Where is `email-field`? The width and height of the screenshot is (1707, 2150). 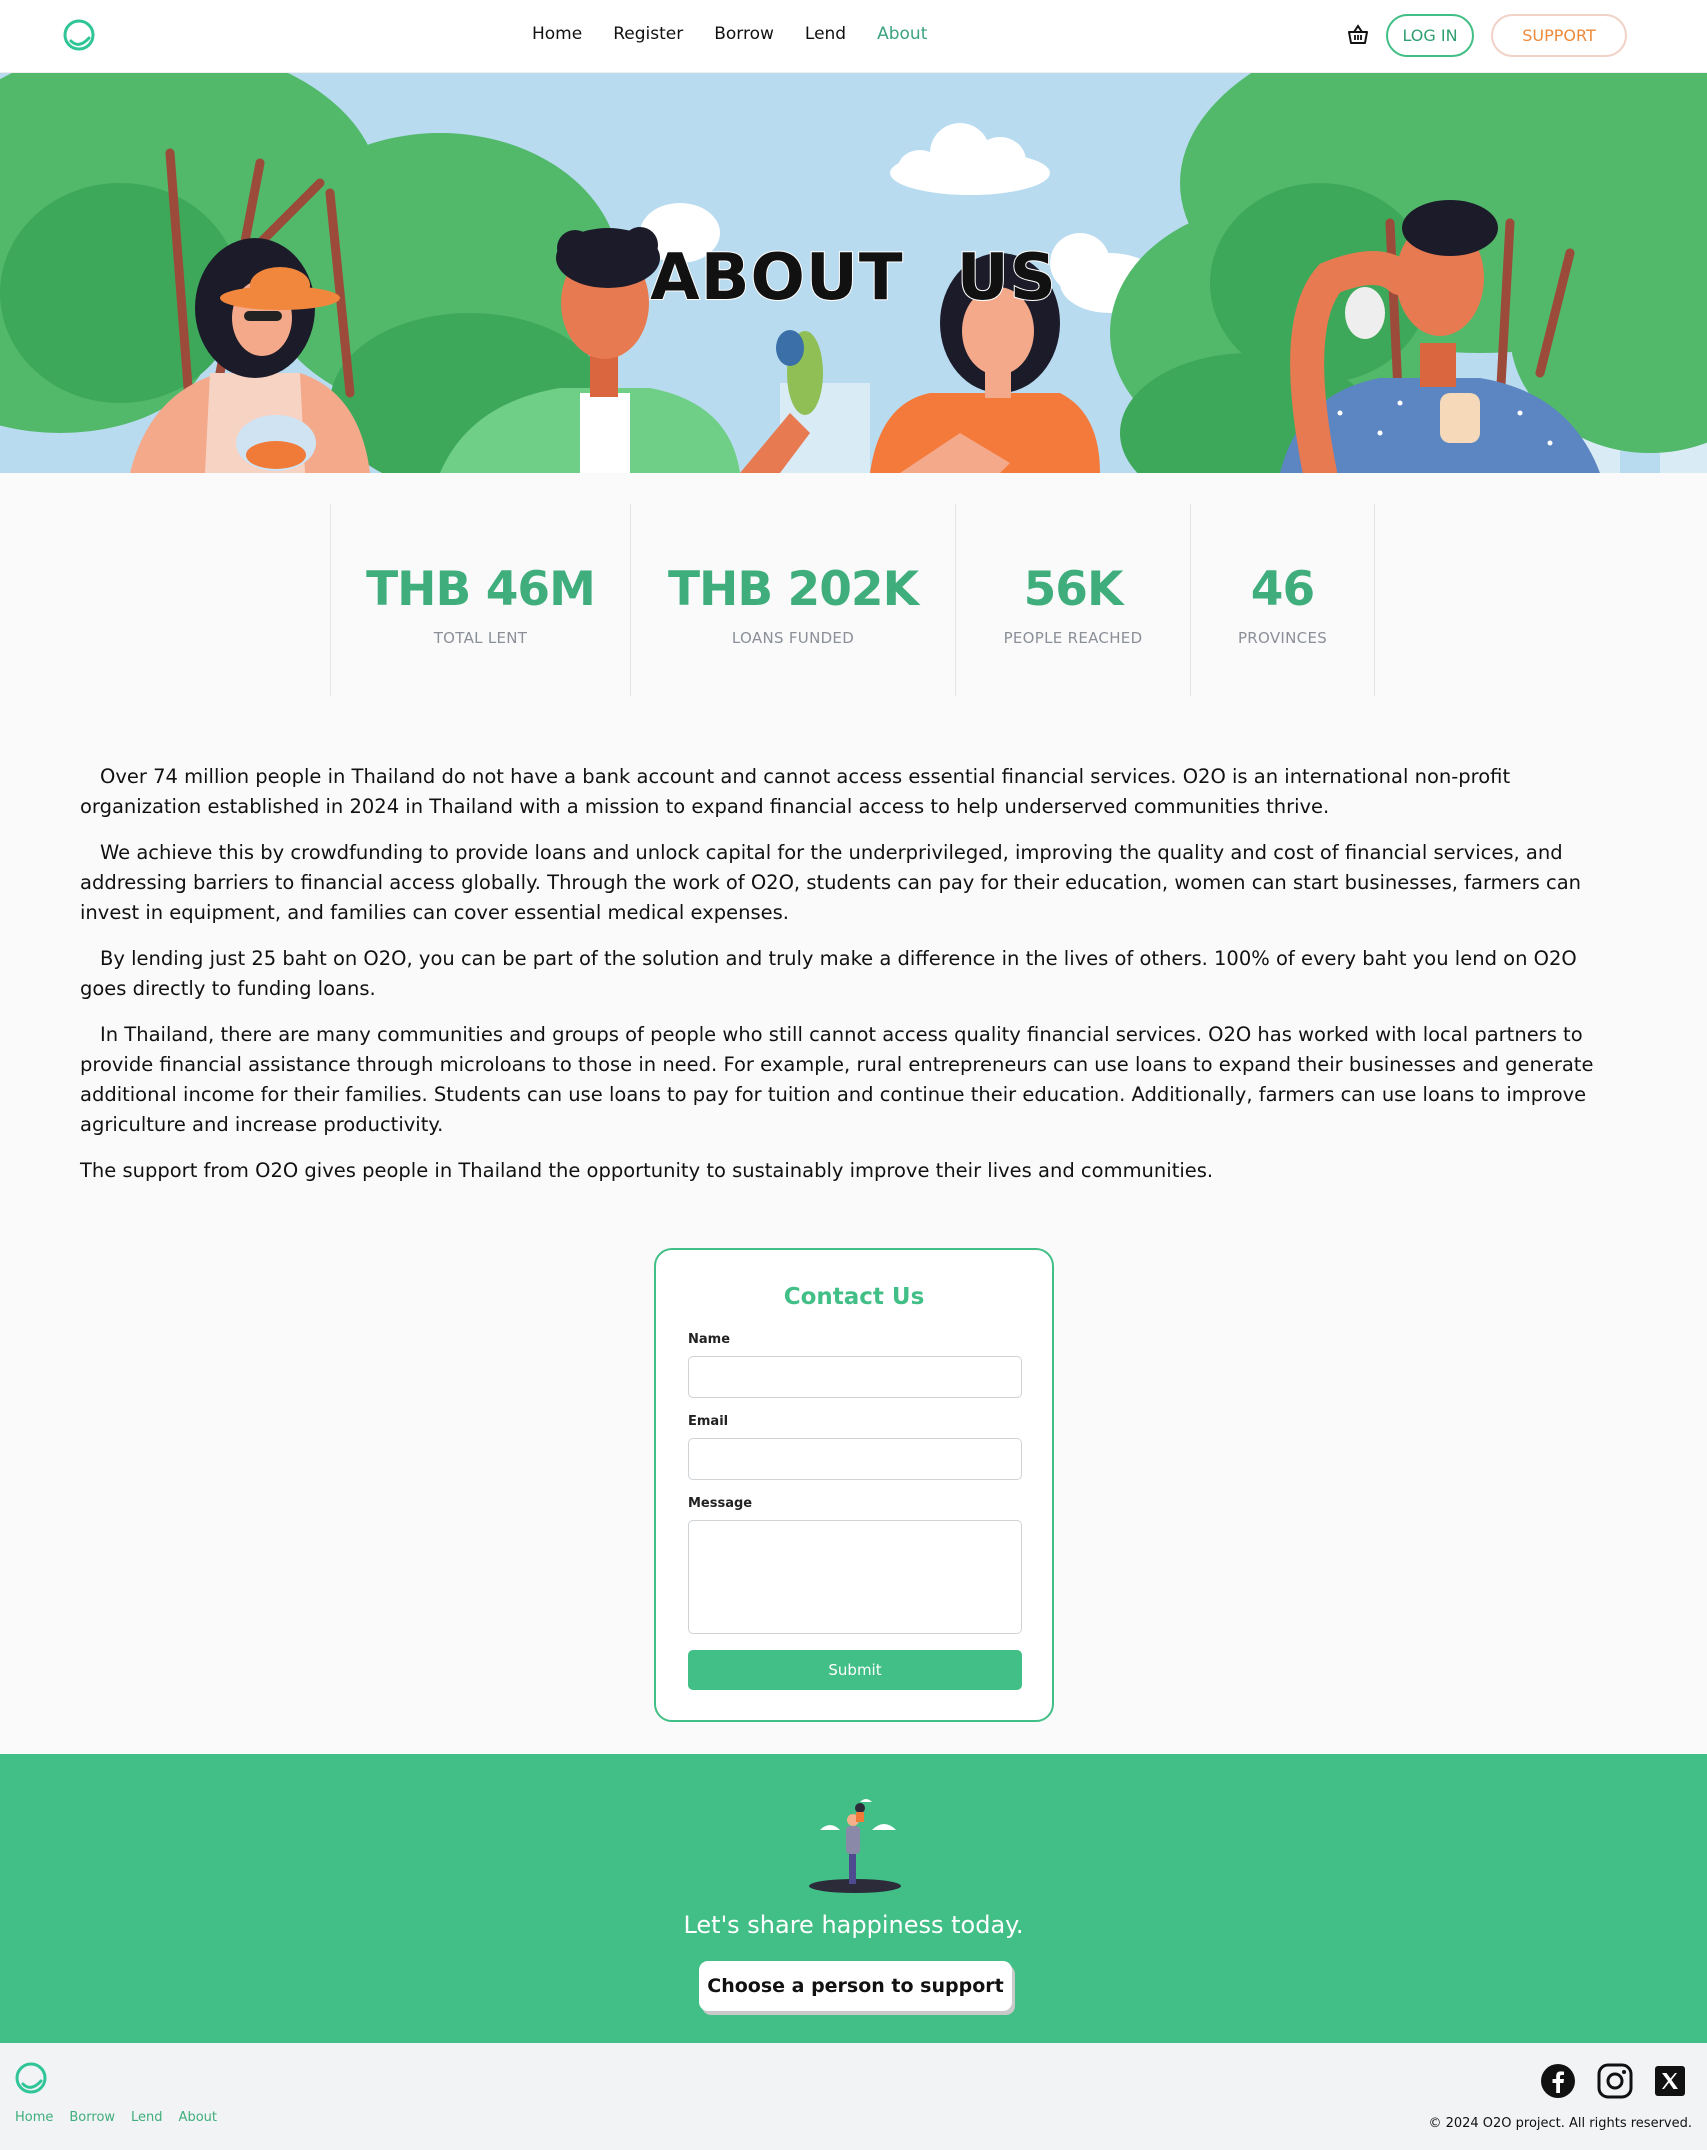 email-field is located at coordinates (855, 1459).